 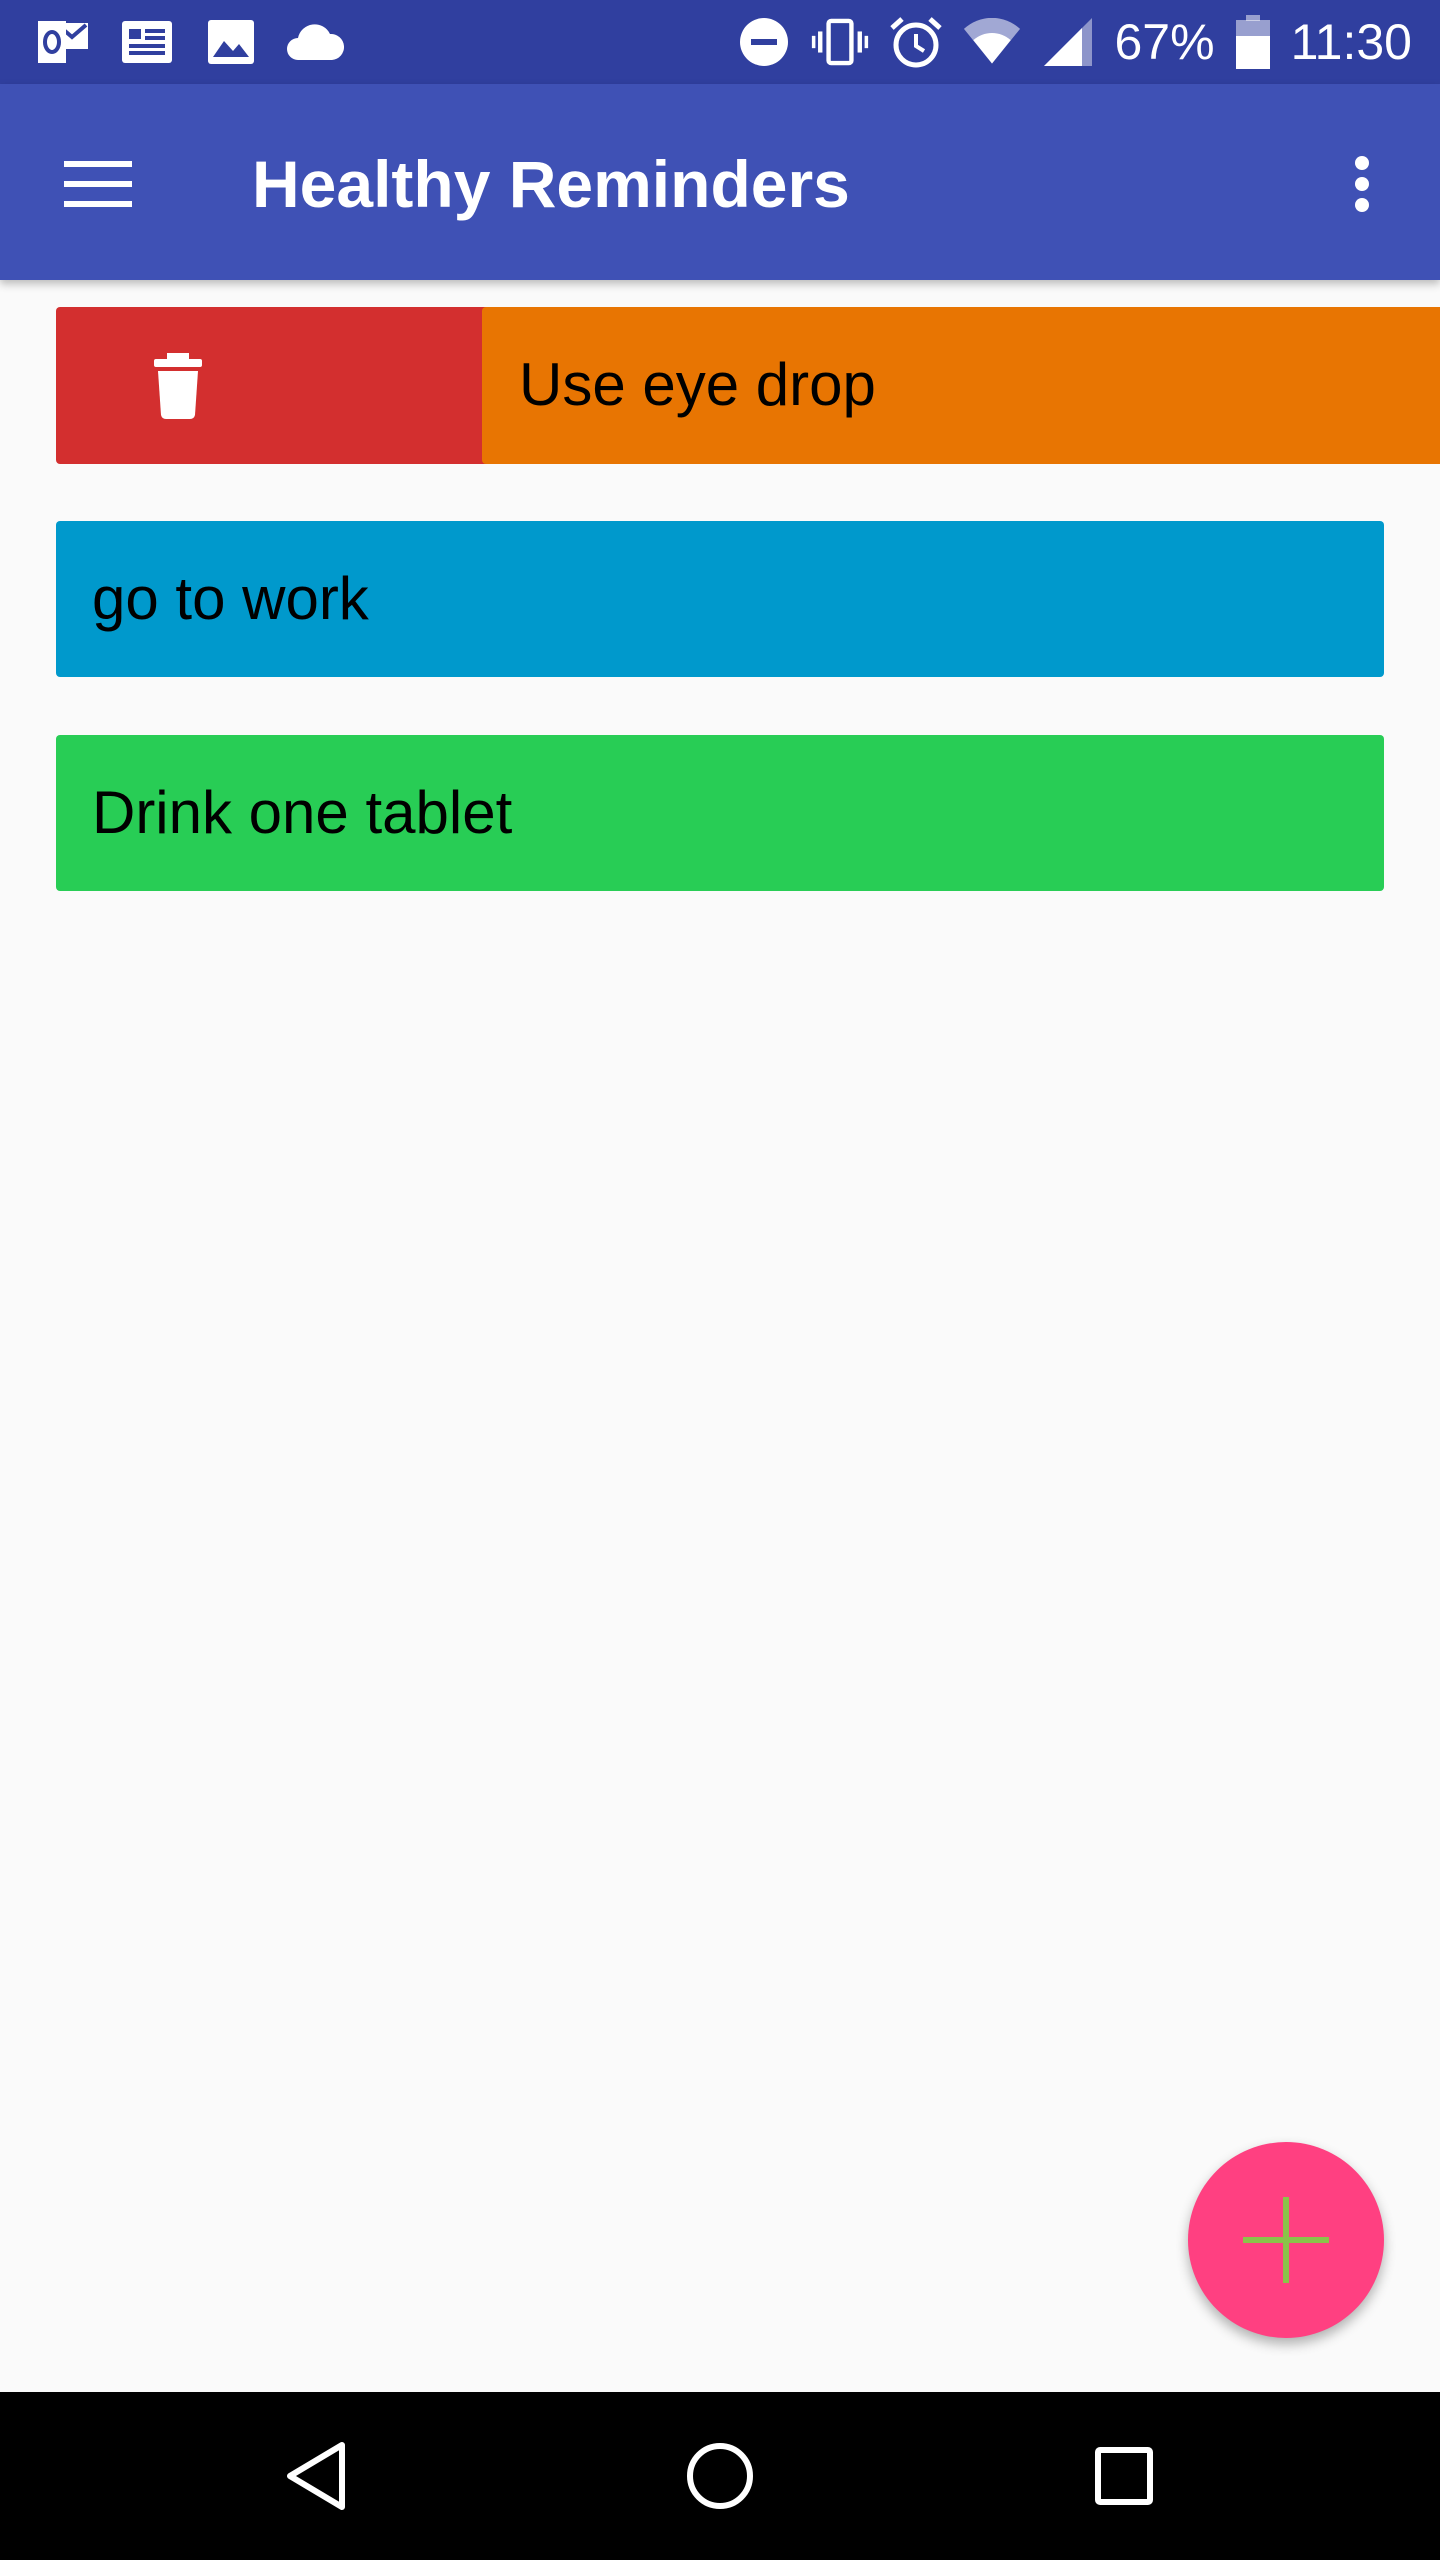 What do you see at coordinates (961, 385) in the screenshot?
I see `reminder-card: Use eye drop` at bounding box center [961, 385].